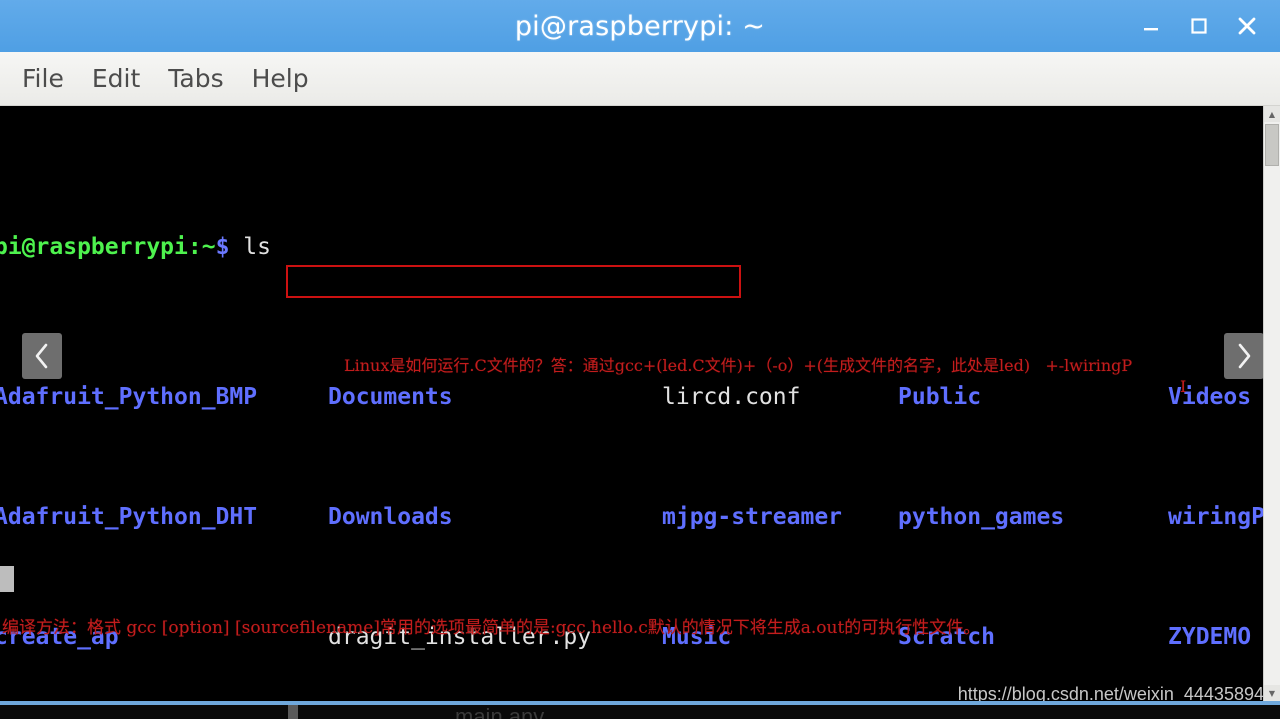 The height and width of the screenshot is (719, 1280). Describe the element at coordinates (390, 517) in the screenshot. I see `ls-entry: Downloads` at that location.